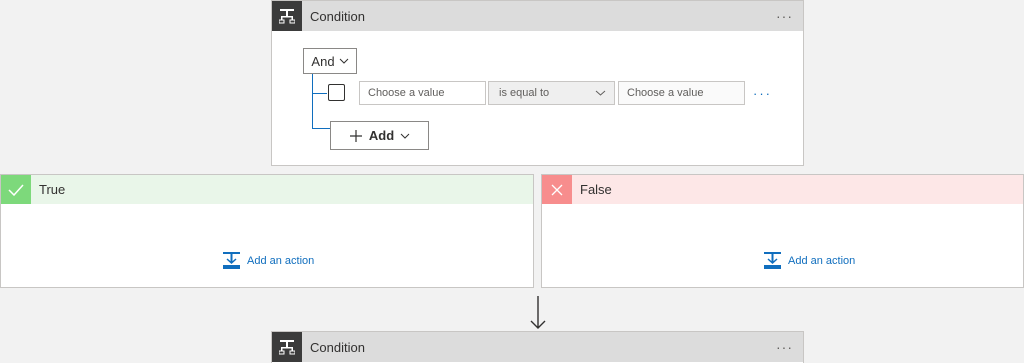 The height and width of the screenshot is (363, 1024). Describe the element at coordinates (406, 93) in the screenshot. I see `left-value-placeholder: Choose a value` at that location.